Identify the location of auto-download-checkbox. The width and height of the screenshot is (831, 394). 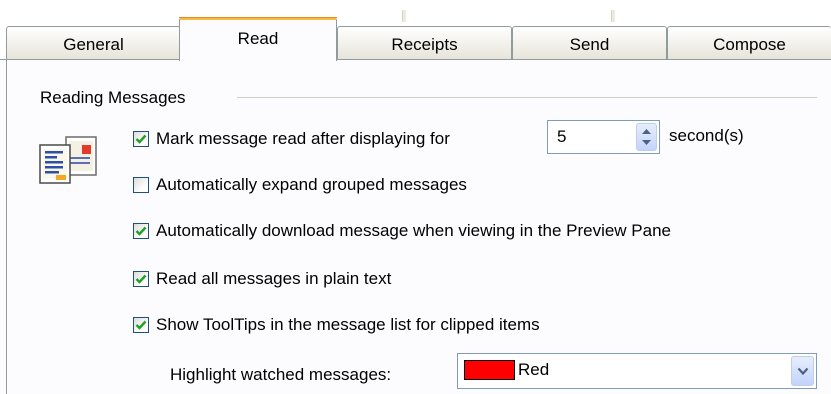
(141, 231).